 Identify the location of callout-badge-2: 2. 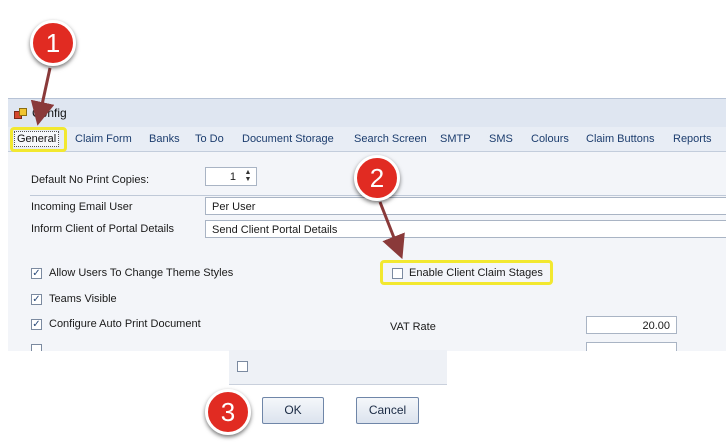
(377, 178).